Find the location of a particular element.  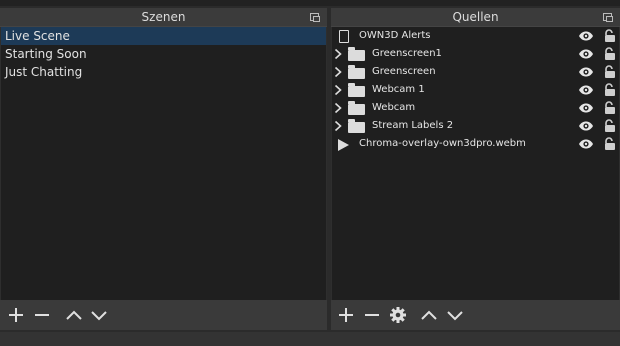

remove-source-button is located at coordinates (372, 315).